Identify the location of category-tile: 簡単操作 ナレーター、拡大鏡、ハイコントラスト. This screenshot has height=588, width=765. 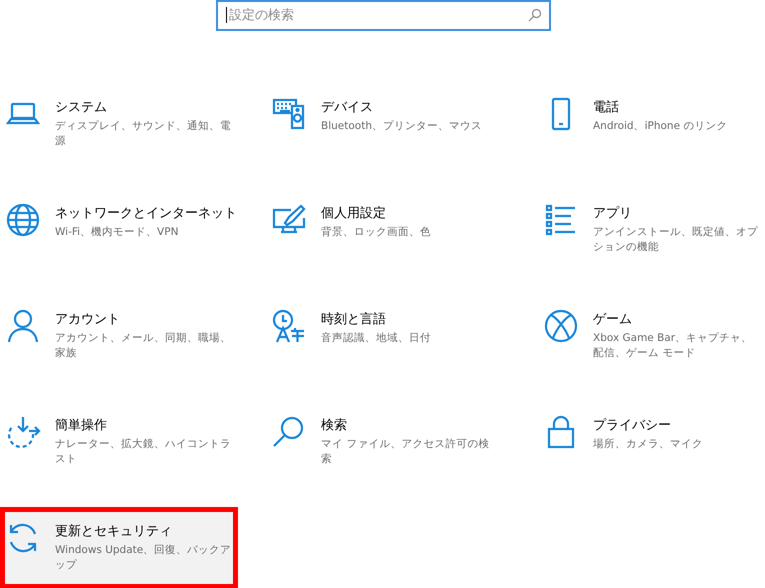
(119, 448).